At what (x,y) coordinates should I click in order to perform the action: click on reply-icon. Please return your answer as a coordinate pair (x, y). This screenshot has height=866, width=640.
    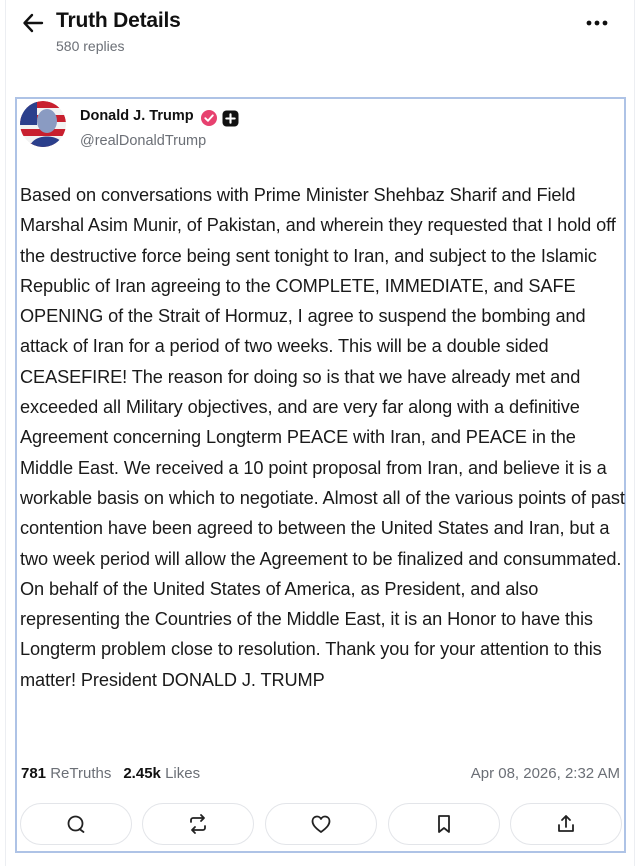
    Looking at the image, I should click on (76, 824).